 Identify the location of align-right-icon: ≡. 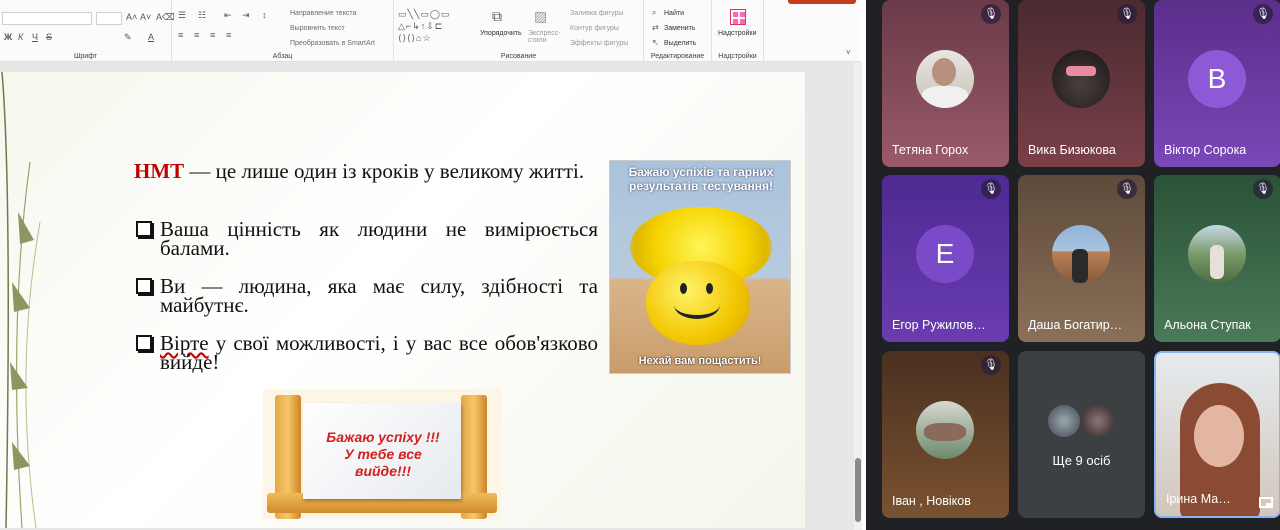
(212, 35).